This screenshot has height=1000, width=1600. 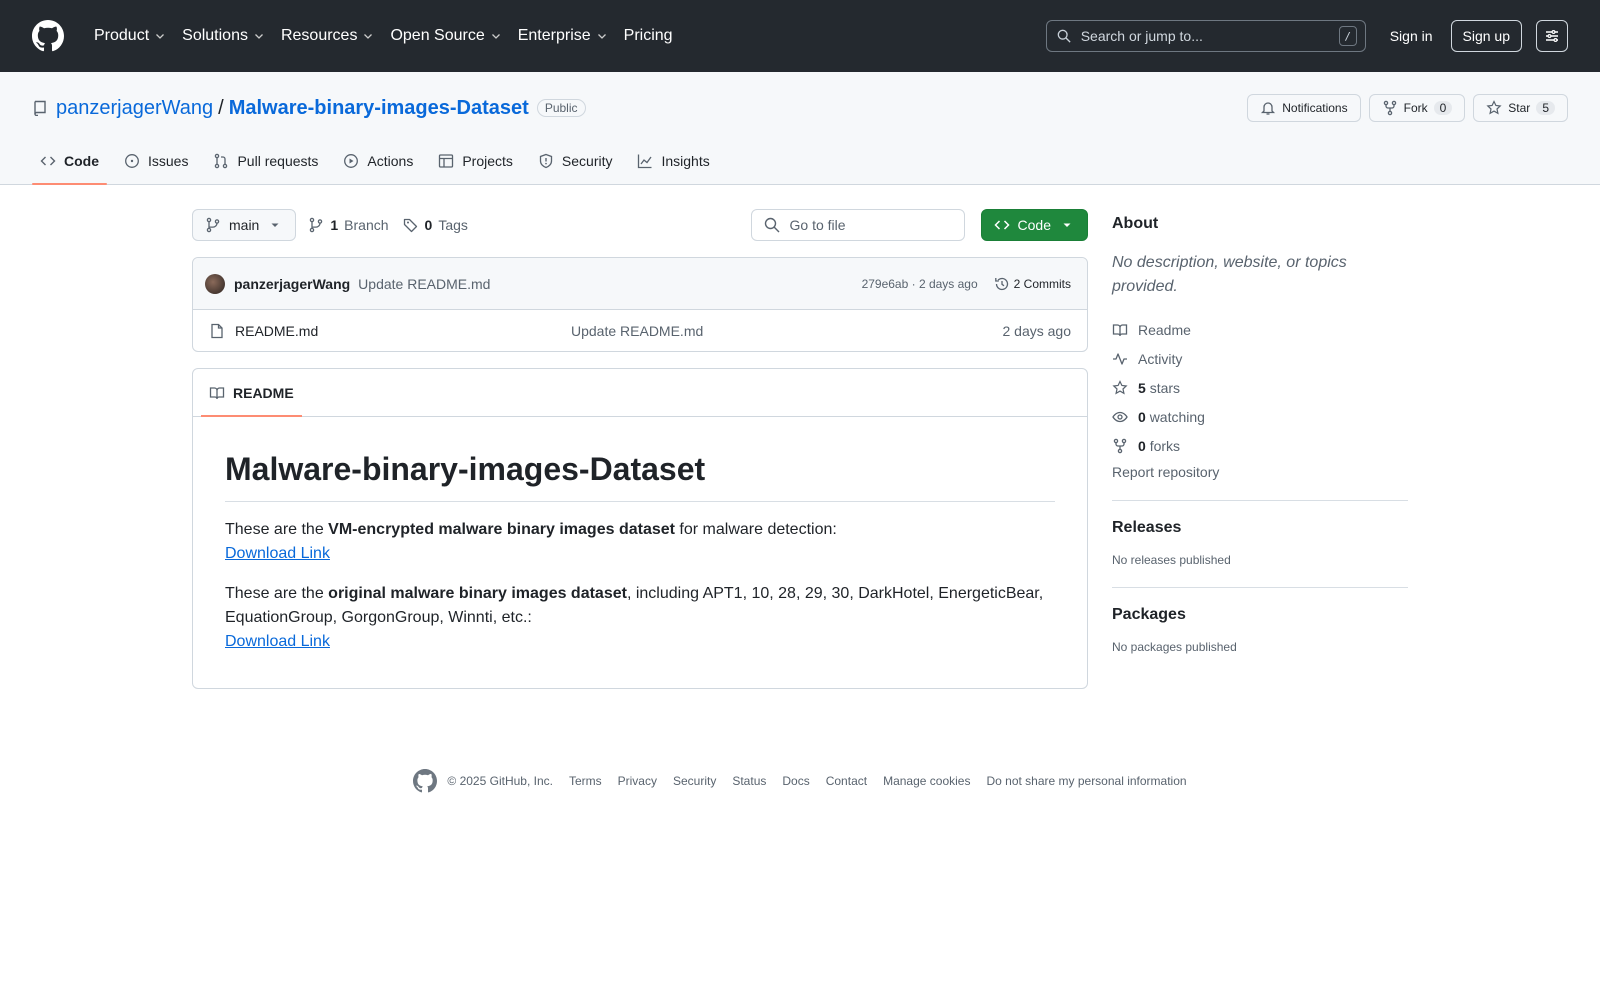 I want to click on forks-label: forks, so click(x=1165, y=445).